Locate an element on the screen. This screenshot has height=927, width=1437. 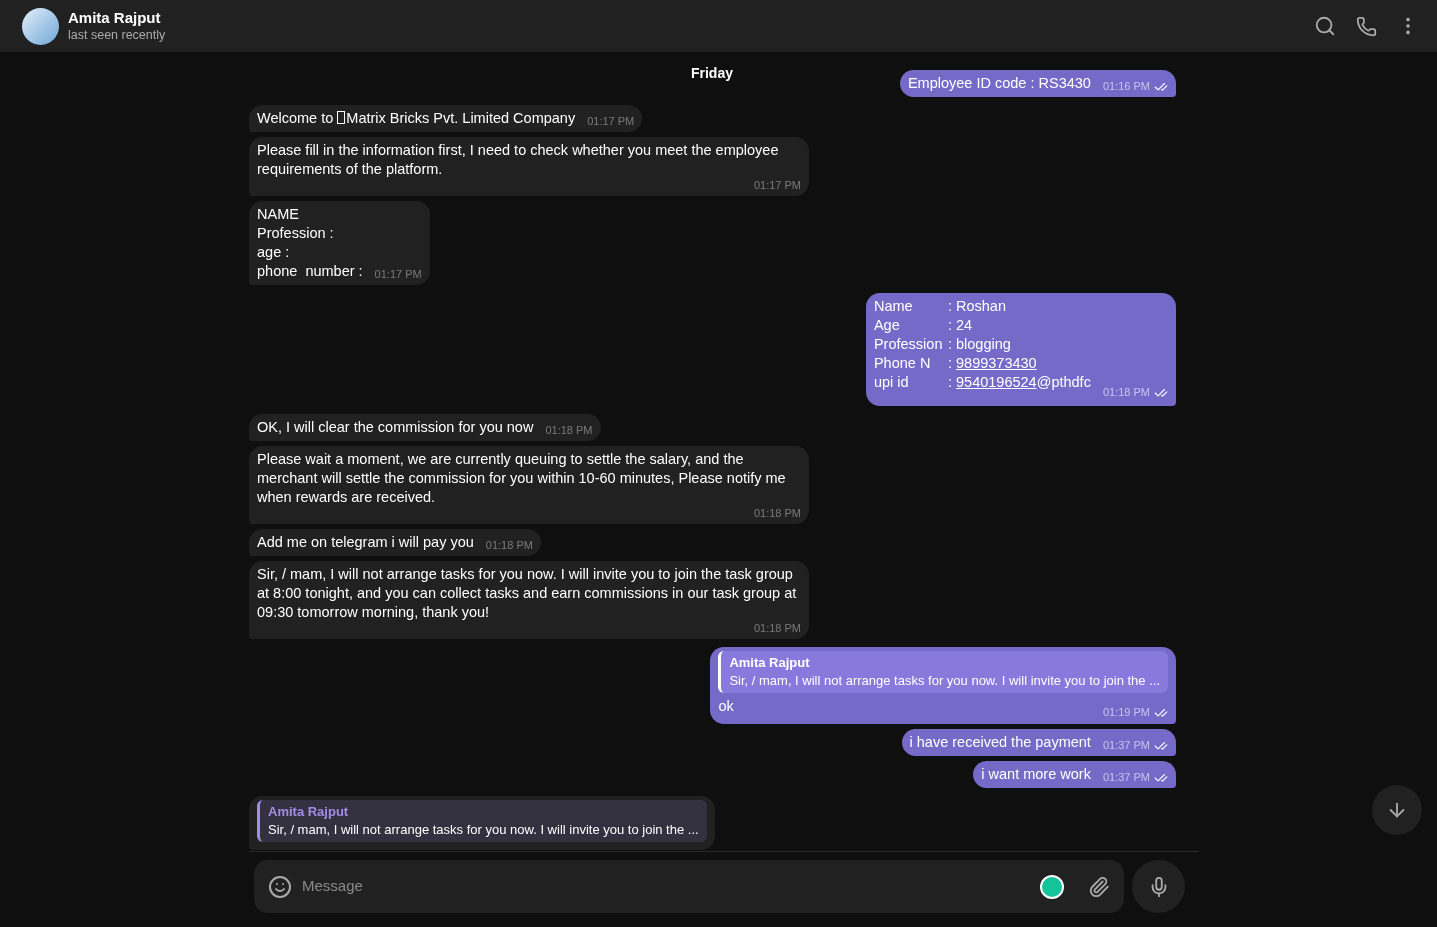
date-label: Friday is located at coordinates (712, 73).